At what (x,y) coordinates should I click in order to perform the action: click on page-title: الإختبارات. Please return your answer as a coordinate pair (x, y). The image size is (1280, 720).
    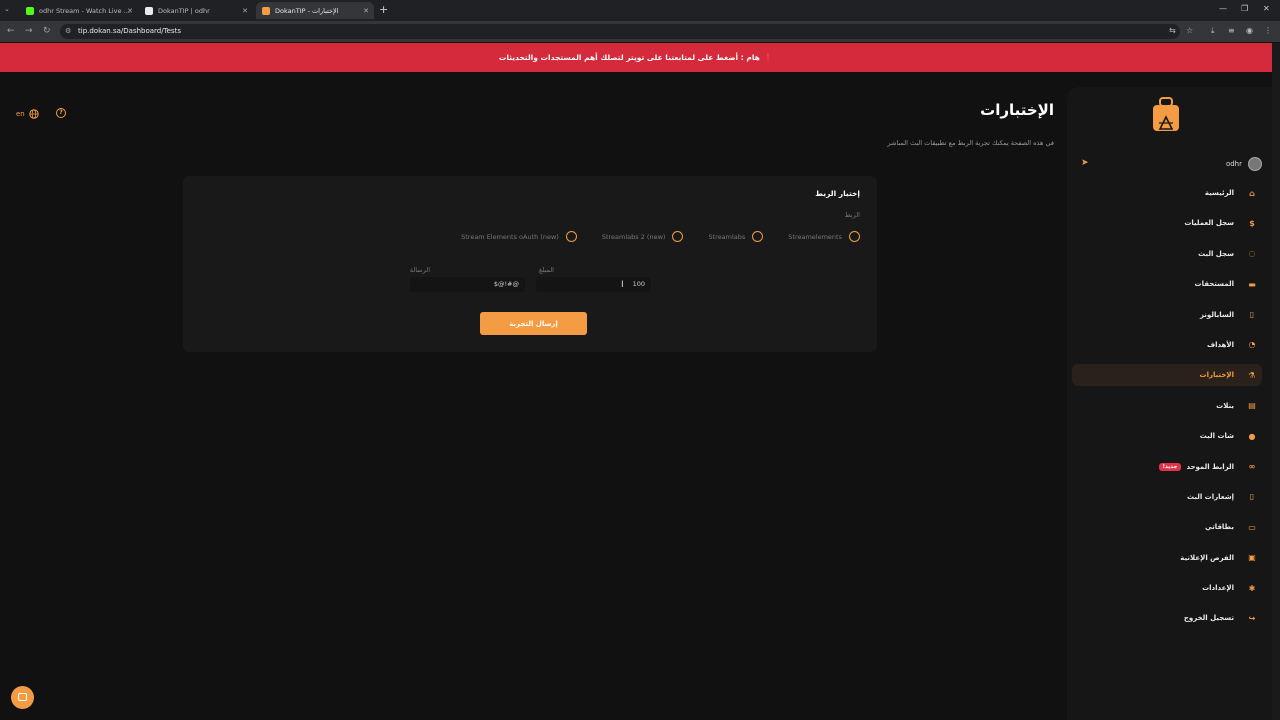
    Looking at the image, I should click on (1017, 110).